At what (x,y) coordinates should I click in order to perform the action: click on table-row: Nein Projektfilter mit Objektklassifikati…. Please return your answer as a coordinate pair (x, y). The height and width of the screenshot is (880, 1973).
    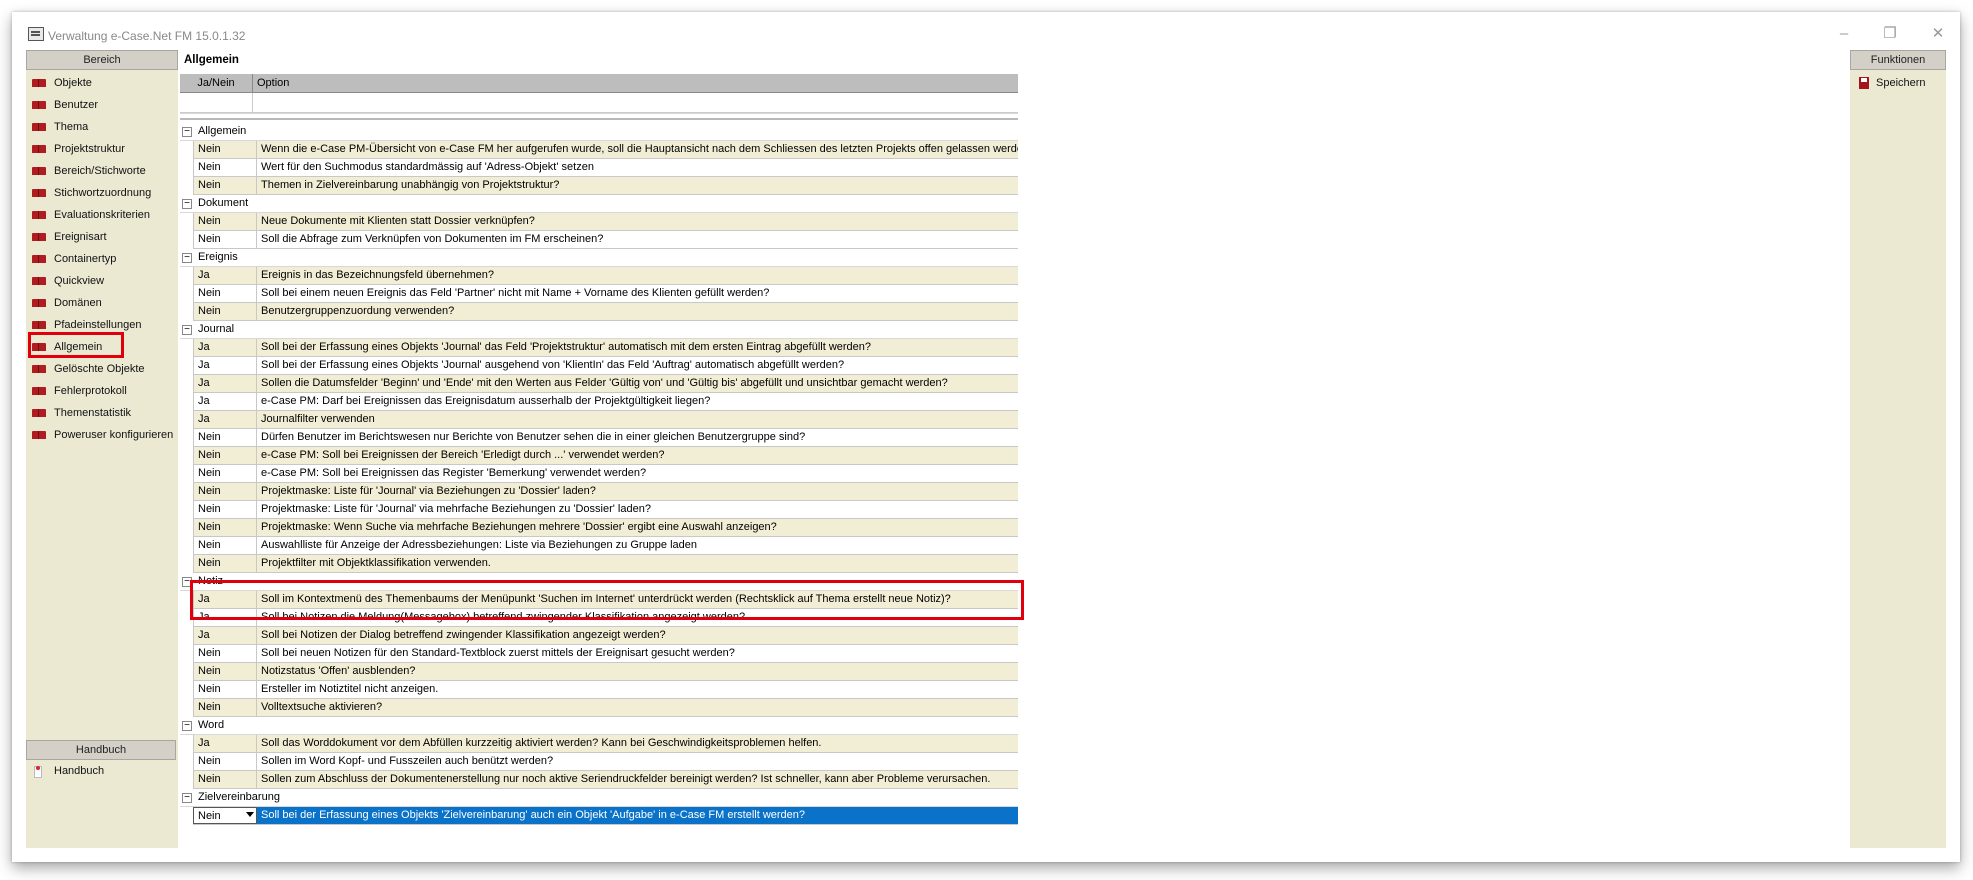
    Looking at the image, I should click on (605, 564).